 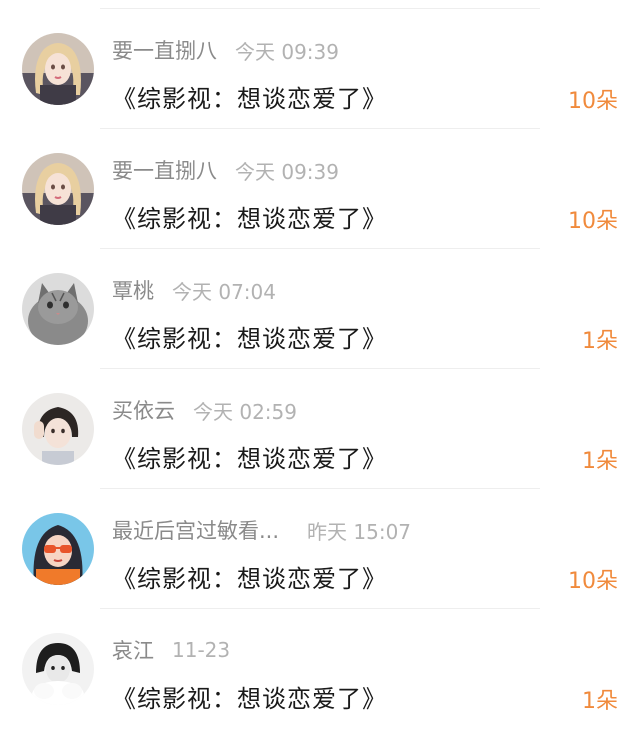 I want to click on cartoon-girl-sunglasses-avatar-icon, so click(x=58, y=549).